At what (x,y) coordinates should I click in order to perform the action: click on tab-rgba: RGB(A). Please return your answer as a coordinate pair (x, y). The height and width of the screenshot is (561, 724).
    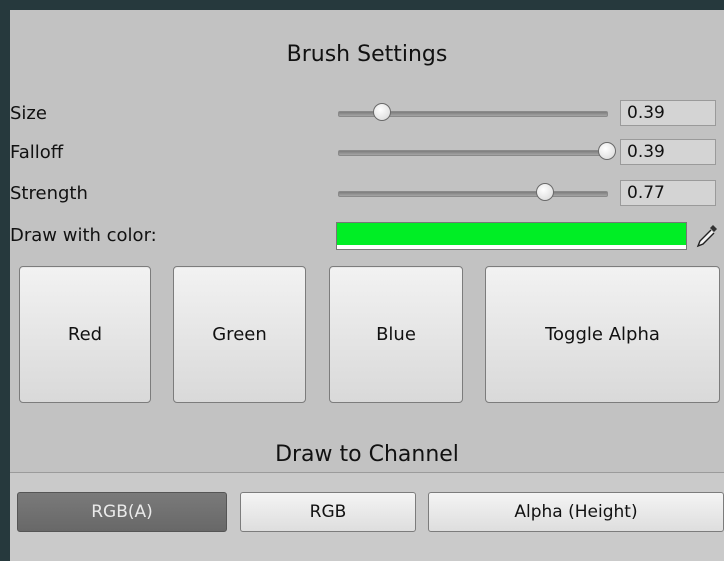
    Looking at the image, I should click on (122, 512).